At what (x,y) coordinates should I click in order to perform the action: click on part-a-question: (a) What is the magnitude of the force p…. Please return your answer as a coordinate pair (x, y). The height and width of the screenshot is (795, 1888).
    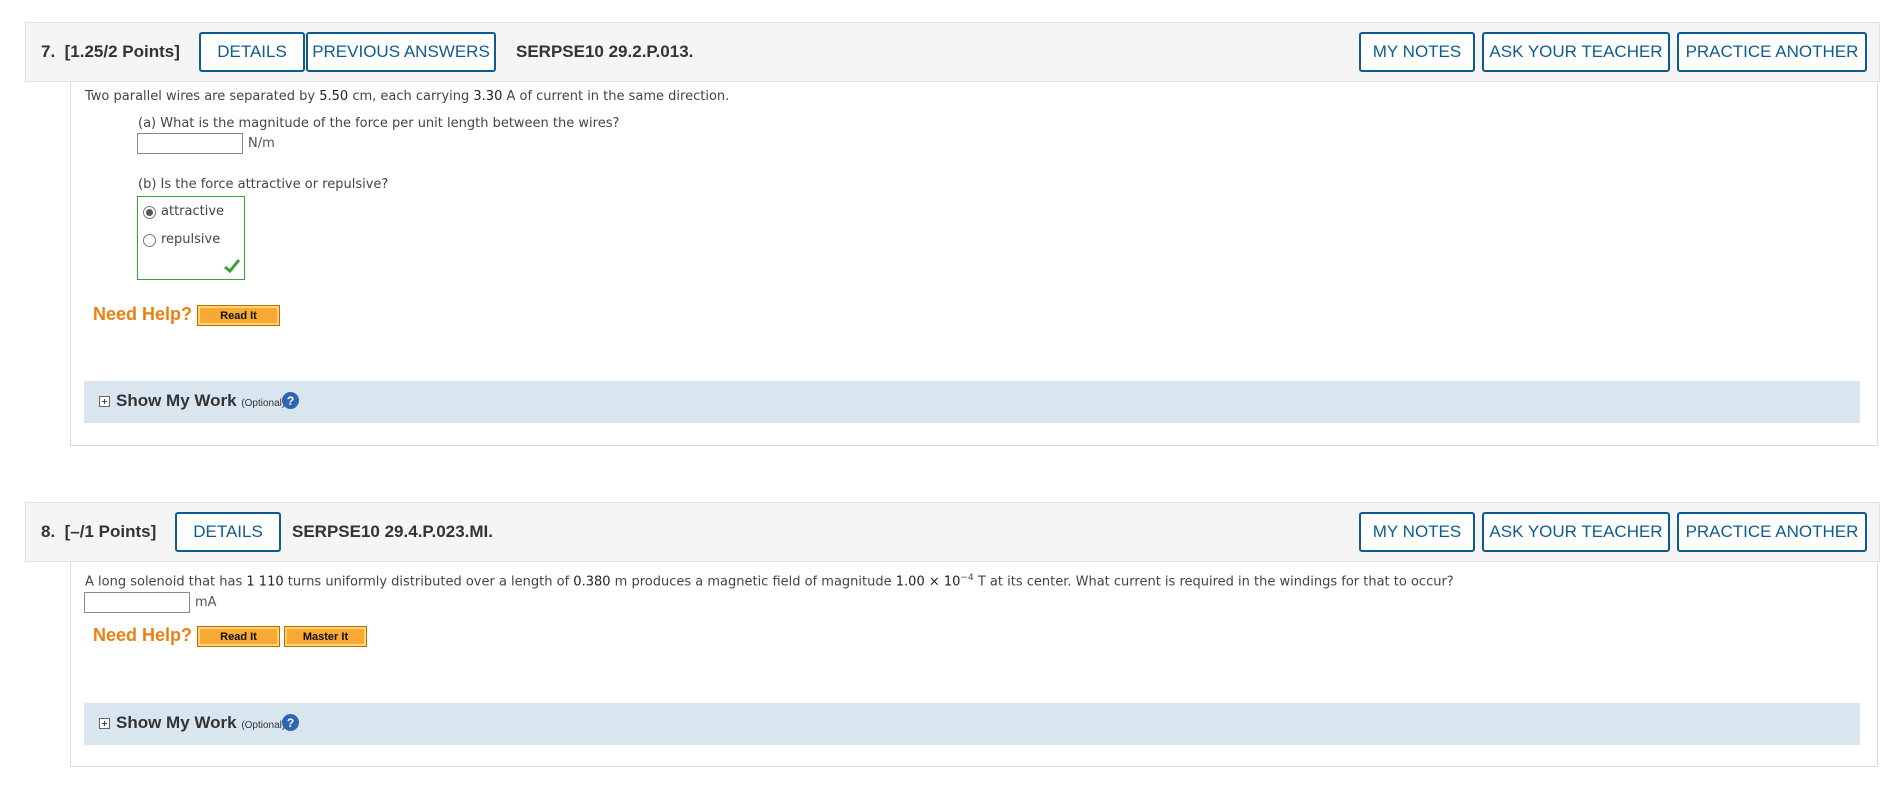
    Looking at the image, I should click on (379, 123).